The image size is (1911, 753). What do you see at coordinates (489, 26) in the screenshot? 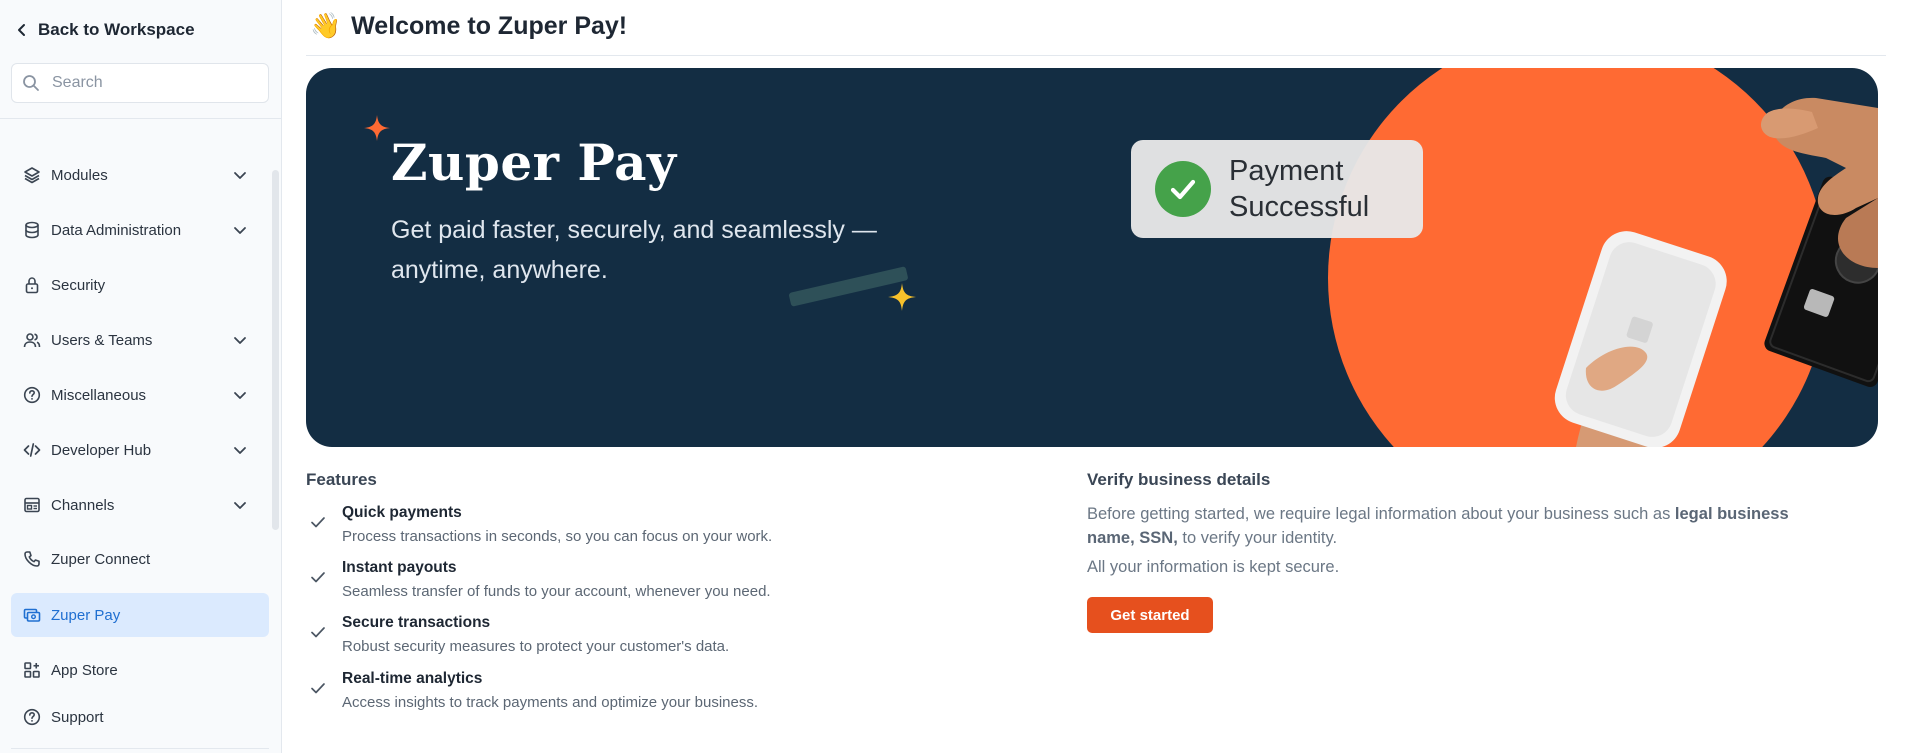
I see `page-title-text: Welcome to Zuper Pay!` at bounding box center [489, 26].